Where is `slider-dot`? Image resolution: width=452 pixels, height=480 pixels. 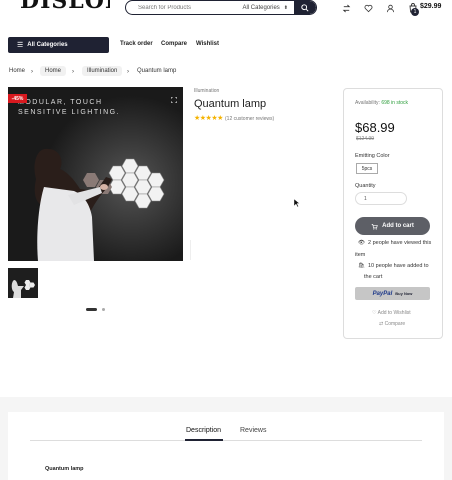
slider-dot is located at coordinates (103, 309).